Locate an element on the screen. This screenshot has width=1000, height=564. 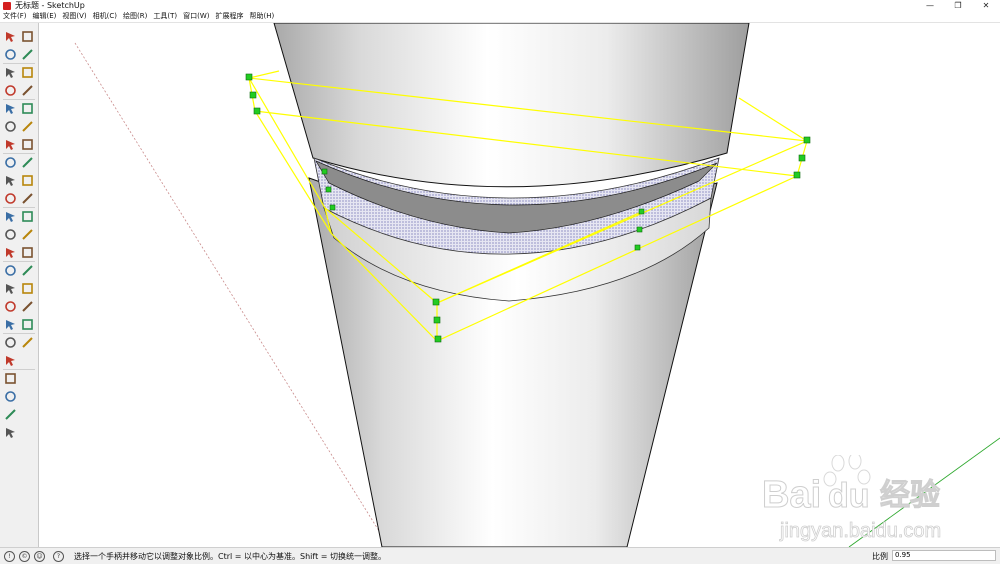
restore-icon: ❐ is located at coordinates (958, 5).